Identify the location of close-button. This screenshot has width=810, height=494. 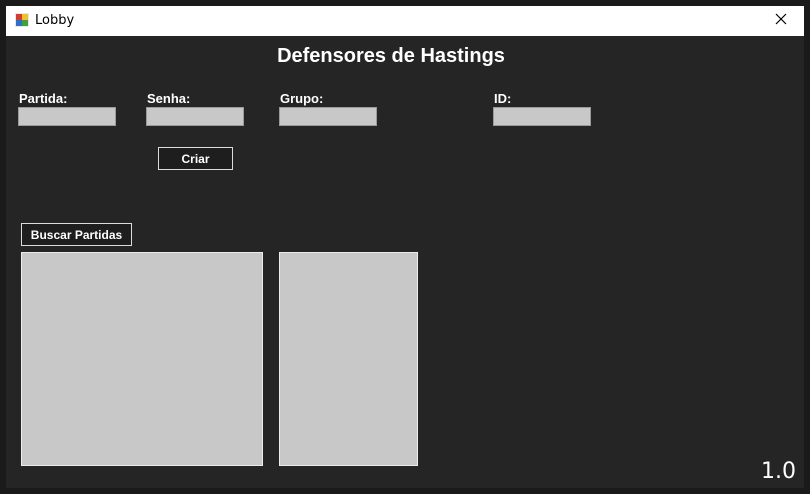
(781, 21).